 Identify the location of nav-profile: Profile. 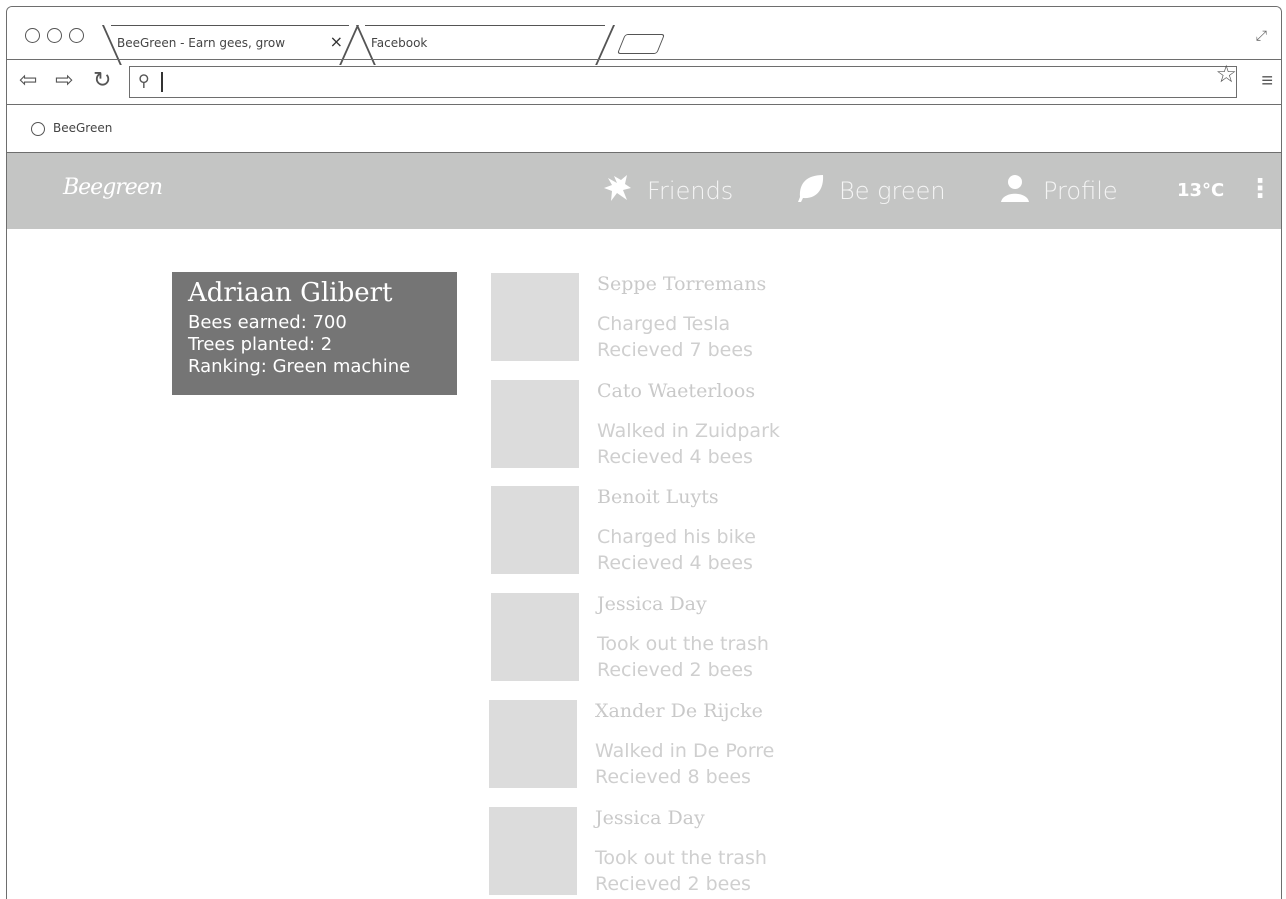
(1059, 191).